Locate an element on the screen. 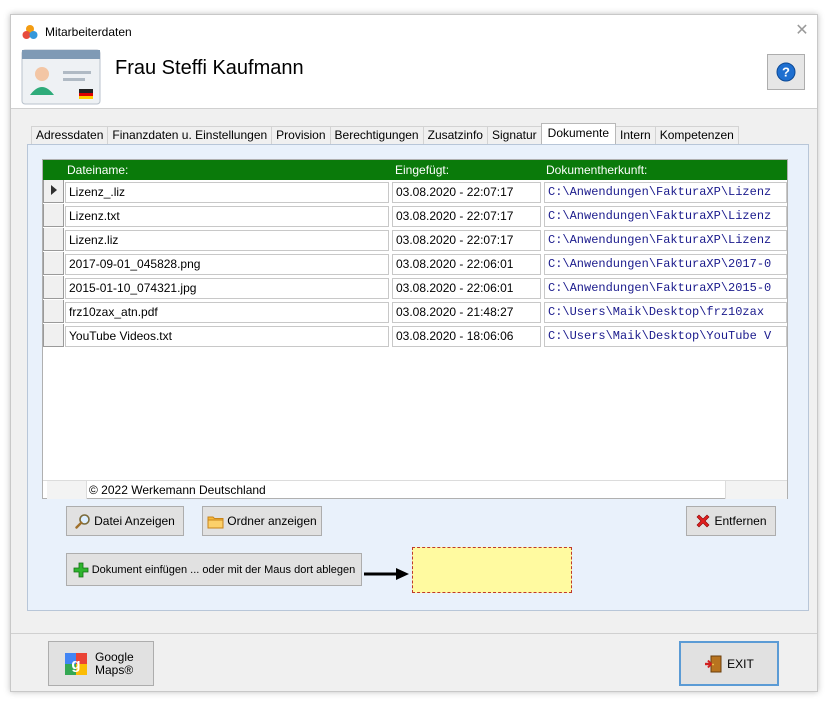 The width and height of the screenshot is (831, 706). id-card-icon is located at coordinates (61, 77).